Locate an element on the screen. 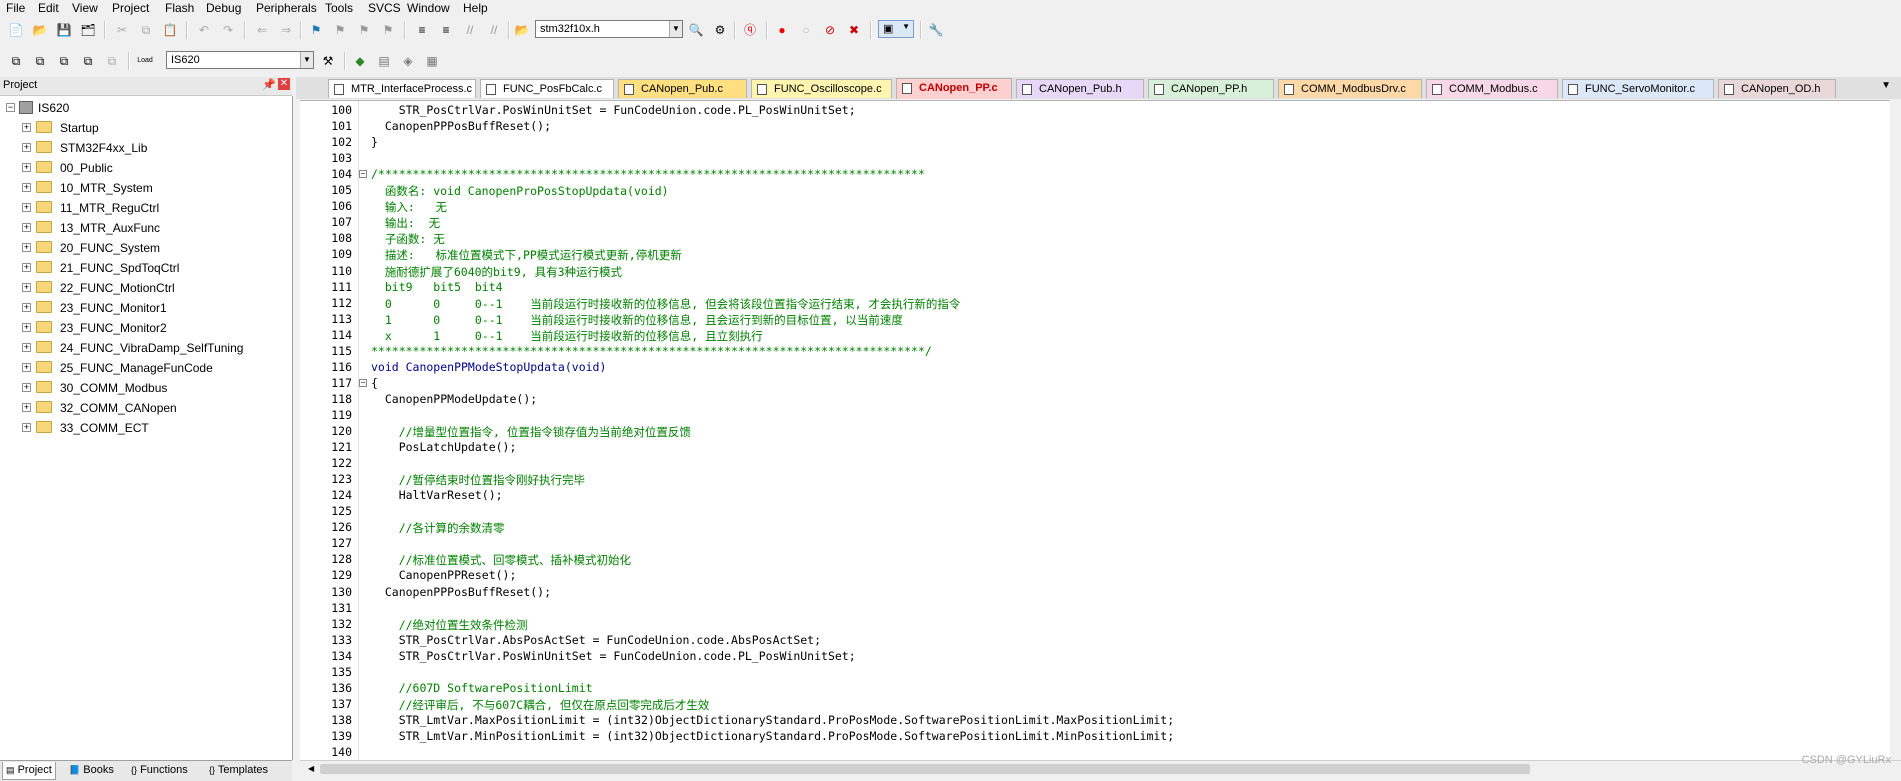 The height and width of the screenshot is (781, 1901). tab-func-oscilloscope-c: FUNC_Oscilloscope.c is located at coordinates (821, 88).